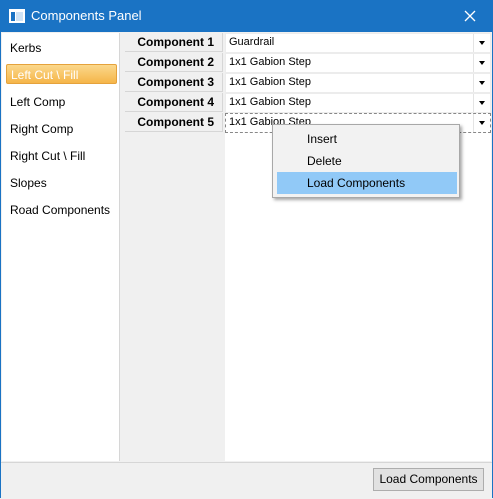 This screenshot has height=499, width=493. Describe the element at coordinates (25, 48) in the screenshot. I see `sidebar-item-kerbs: Kerbs` at that location.